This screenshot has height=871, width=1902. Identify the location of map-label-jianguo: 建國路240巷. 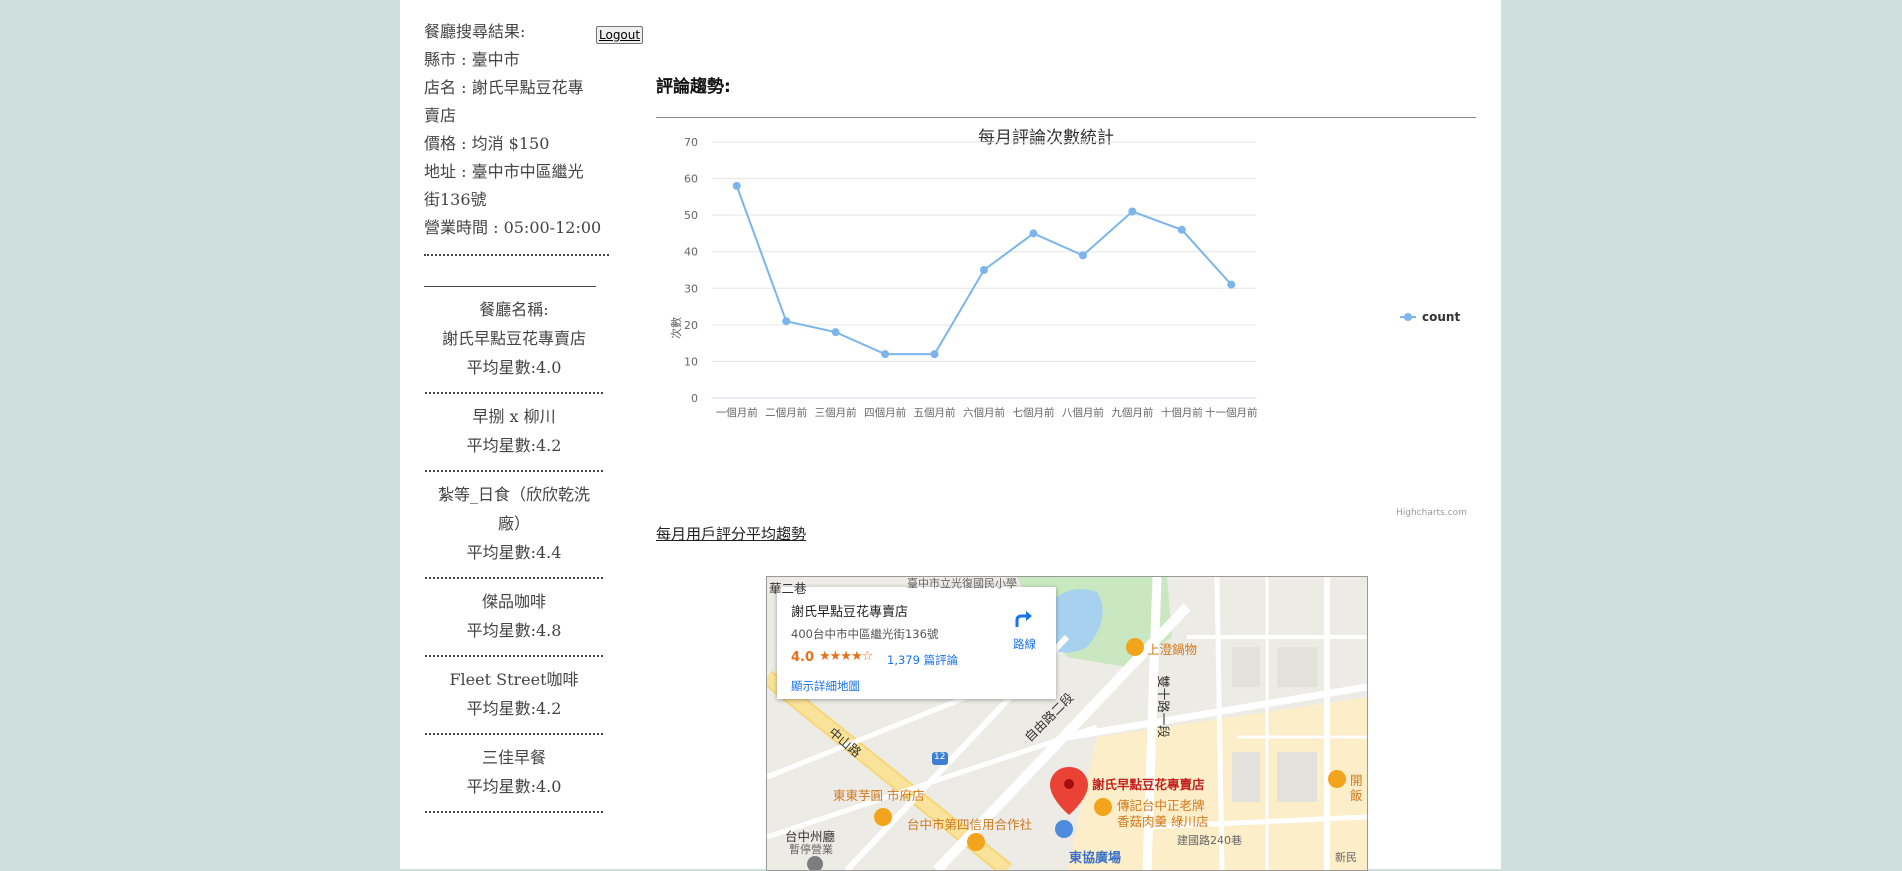
(1209, 840).